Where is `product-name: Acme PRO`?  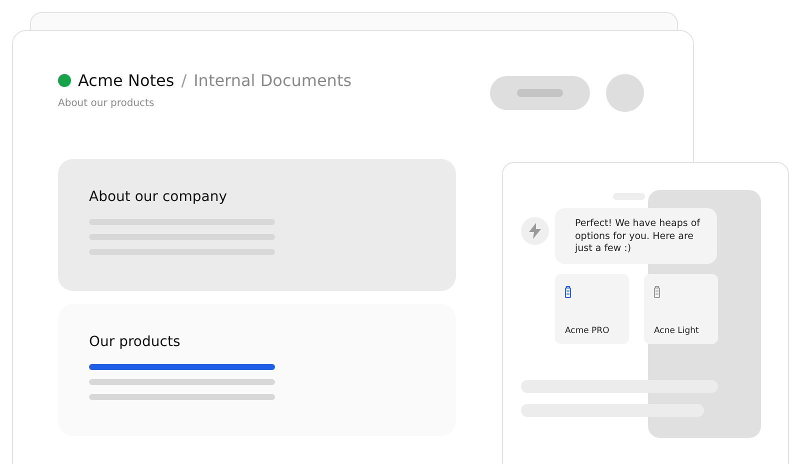 product-name: Acme PRO is located at coordinates (587, 331).